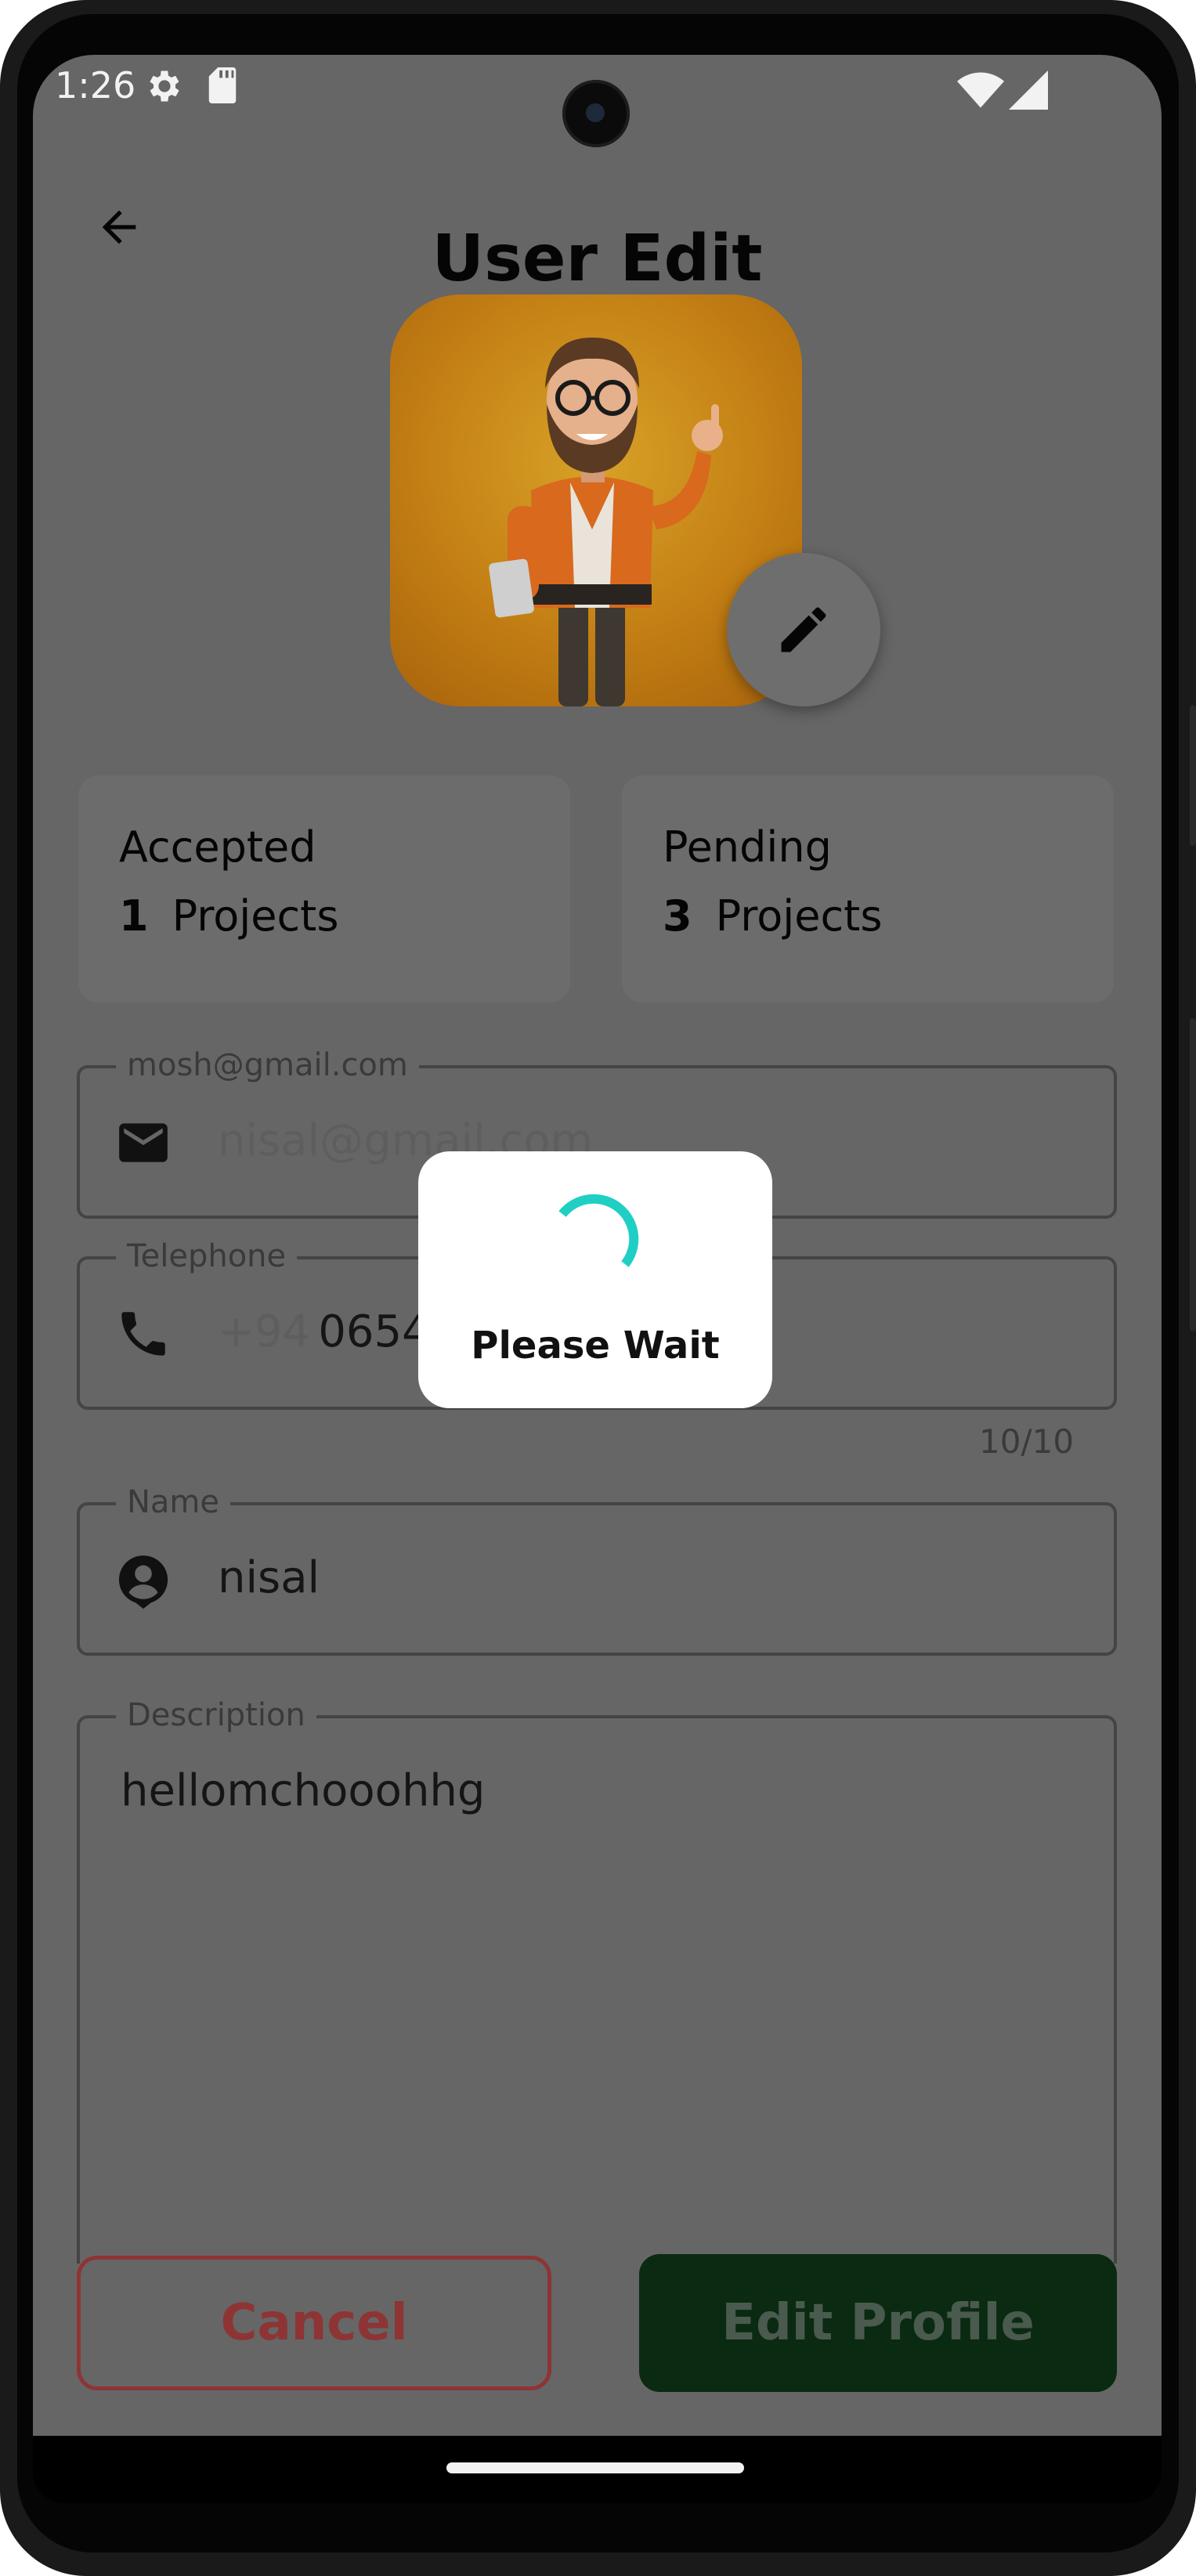  I want to click on loading-spinner, so click(598, 1230).